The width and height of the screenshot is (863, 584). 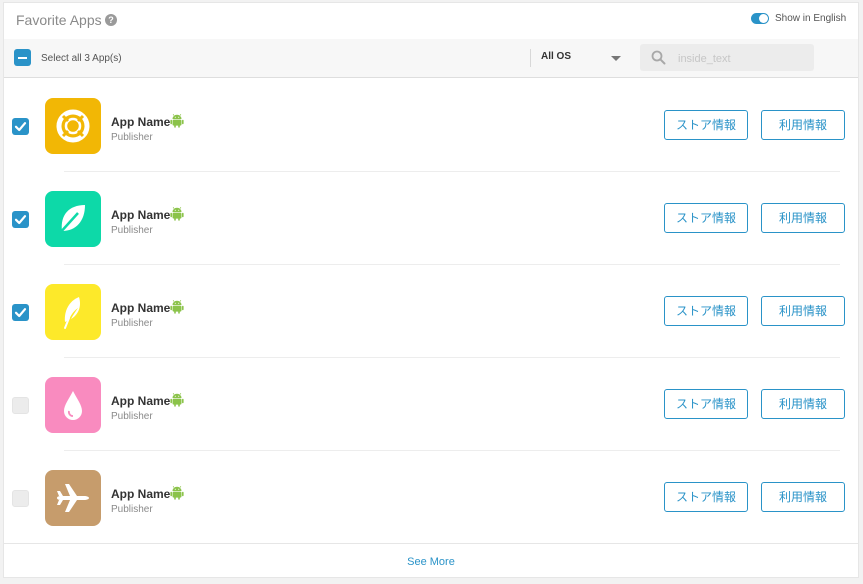 I want to click on question-circle-icon: ?, so click(x=111, y=20).